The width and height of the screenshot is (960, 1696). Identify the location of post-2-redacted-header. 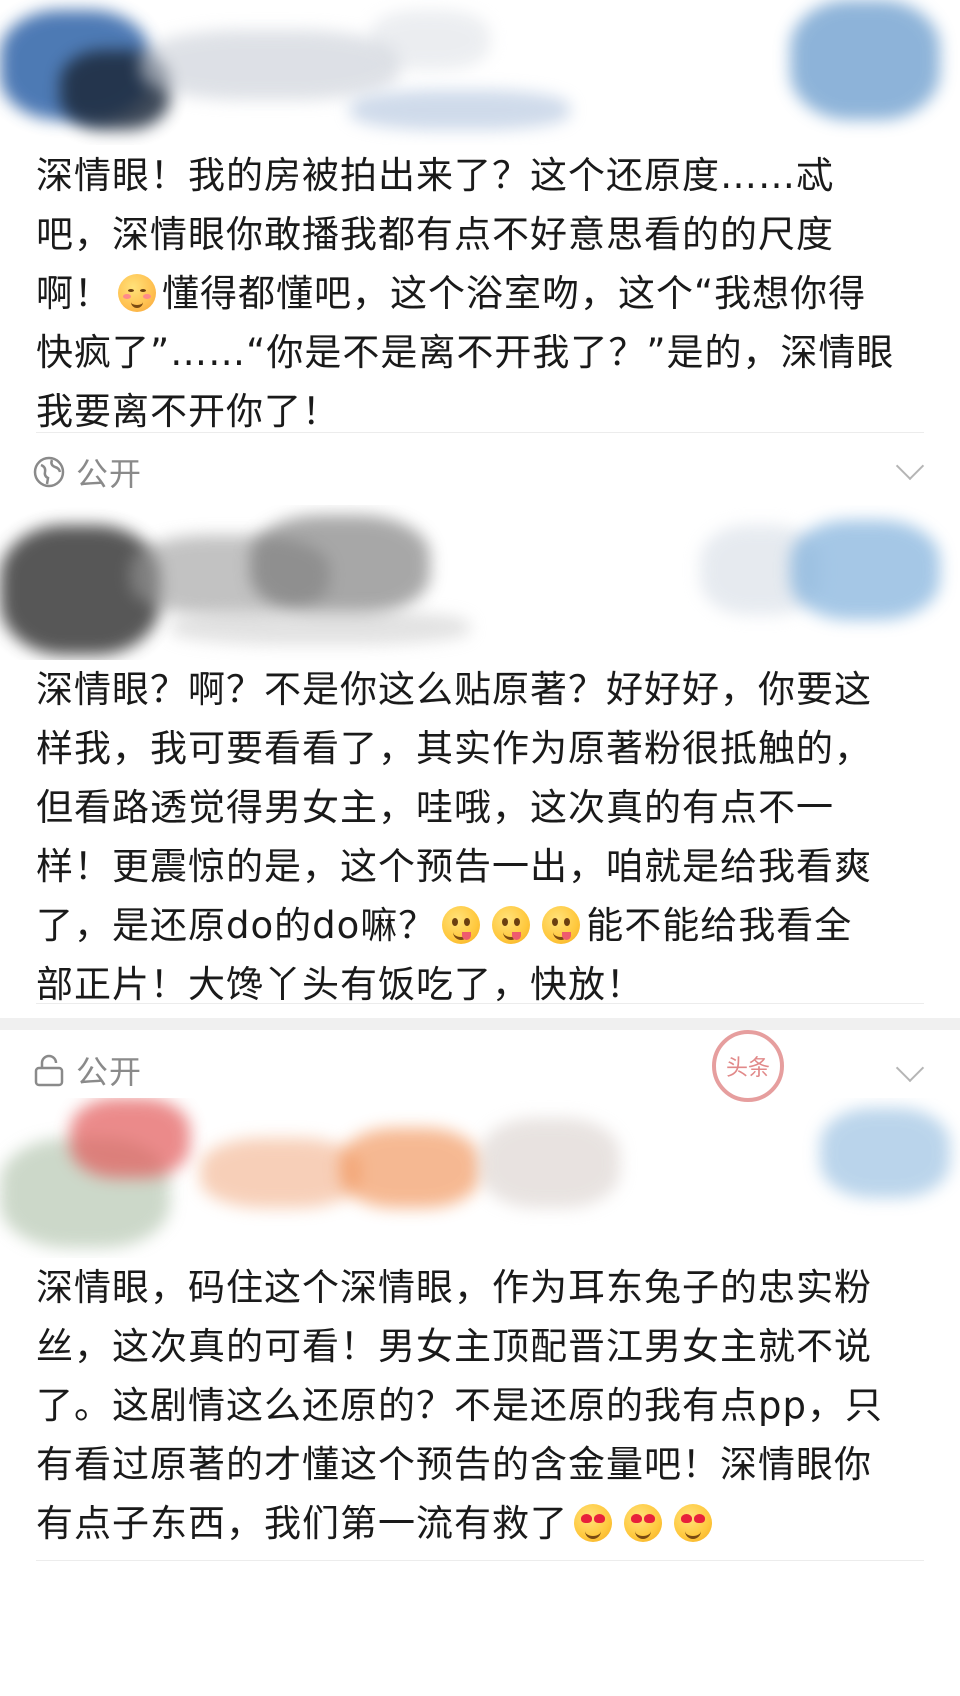
(480, 582).